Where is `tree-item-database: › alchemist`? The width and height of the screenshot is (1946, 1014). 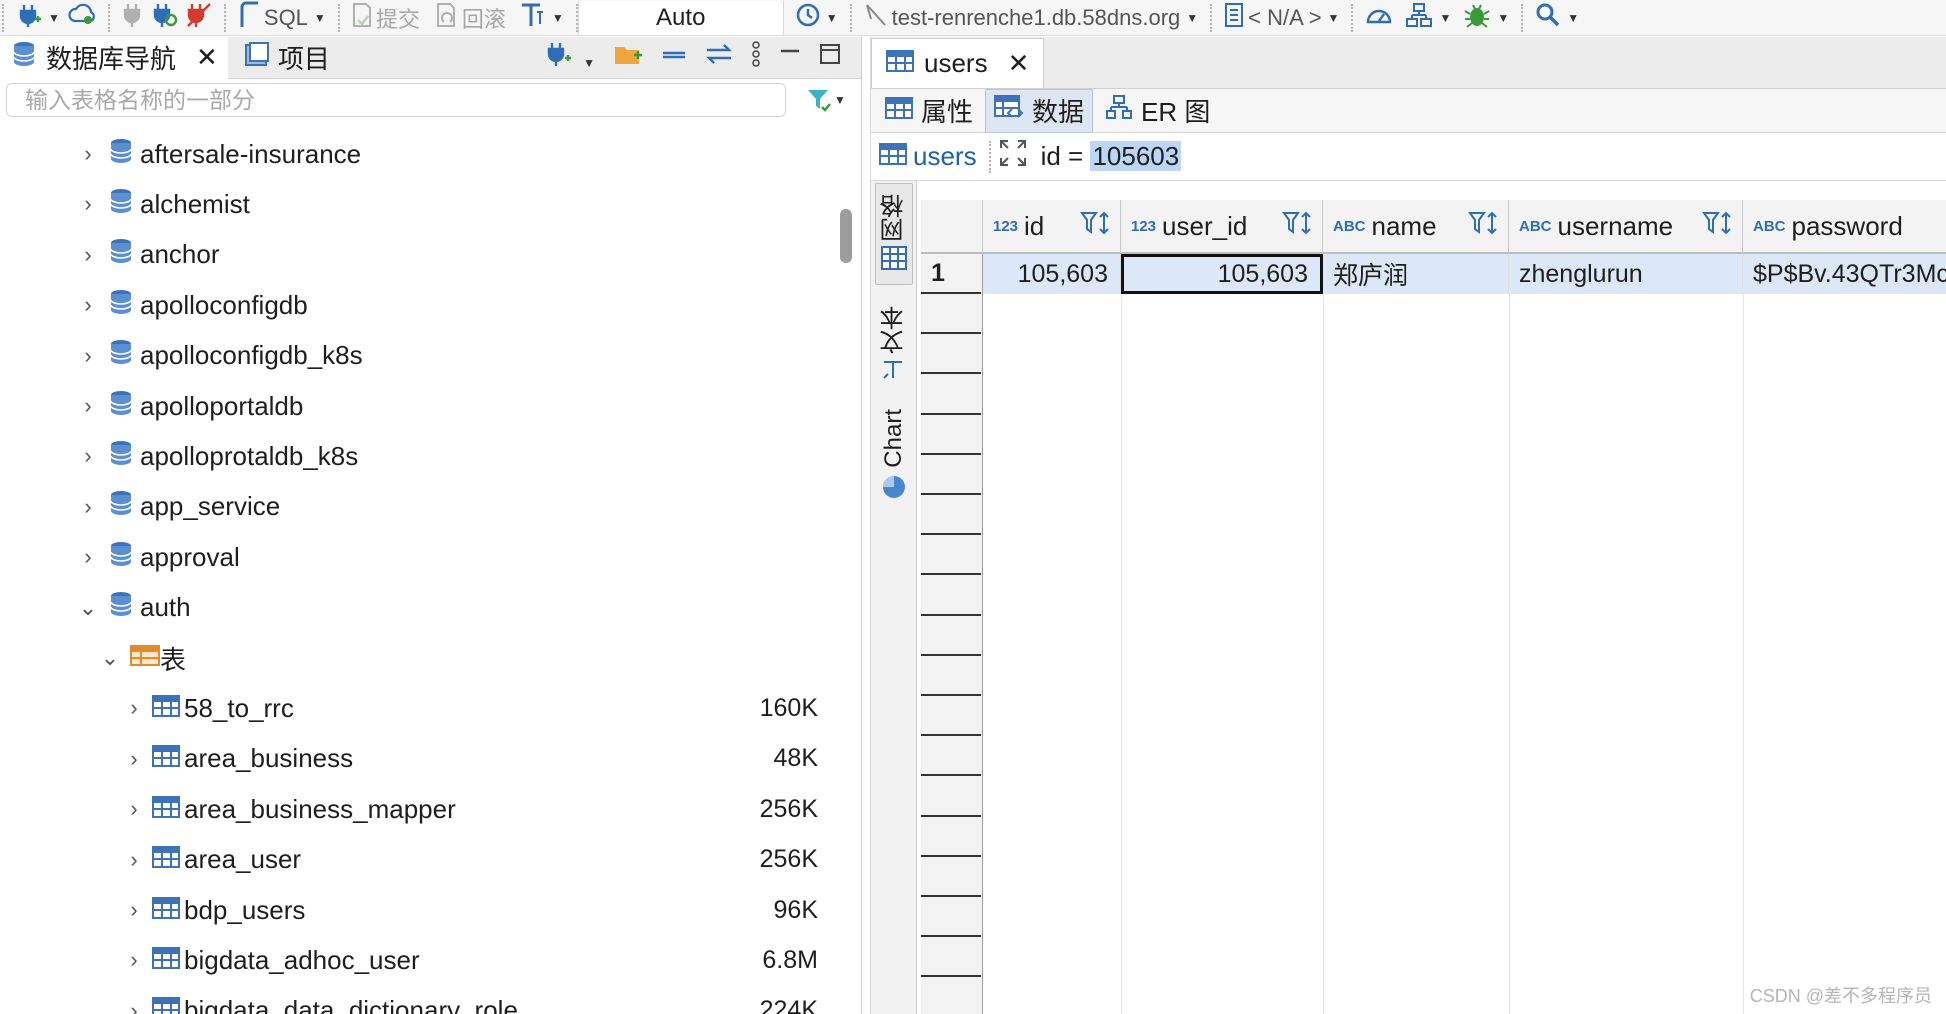
tree-item-database: › alchemist is located at coordinates (420, 204).